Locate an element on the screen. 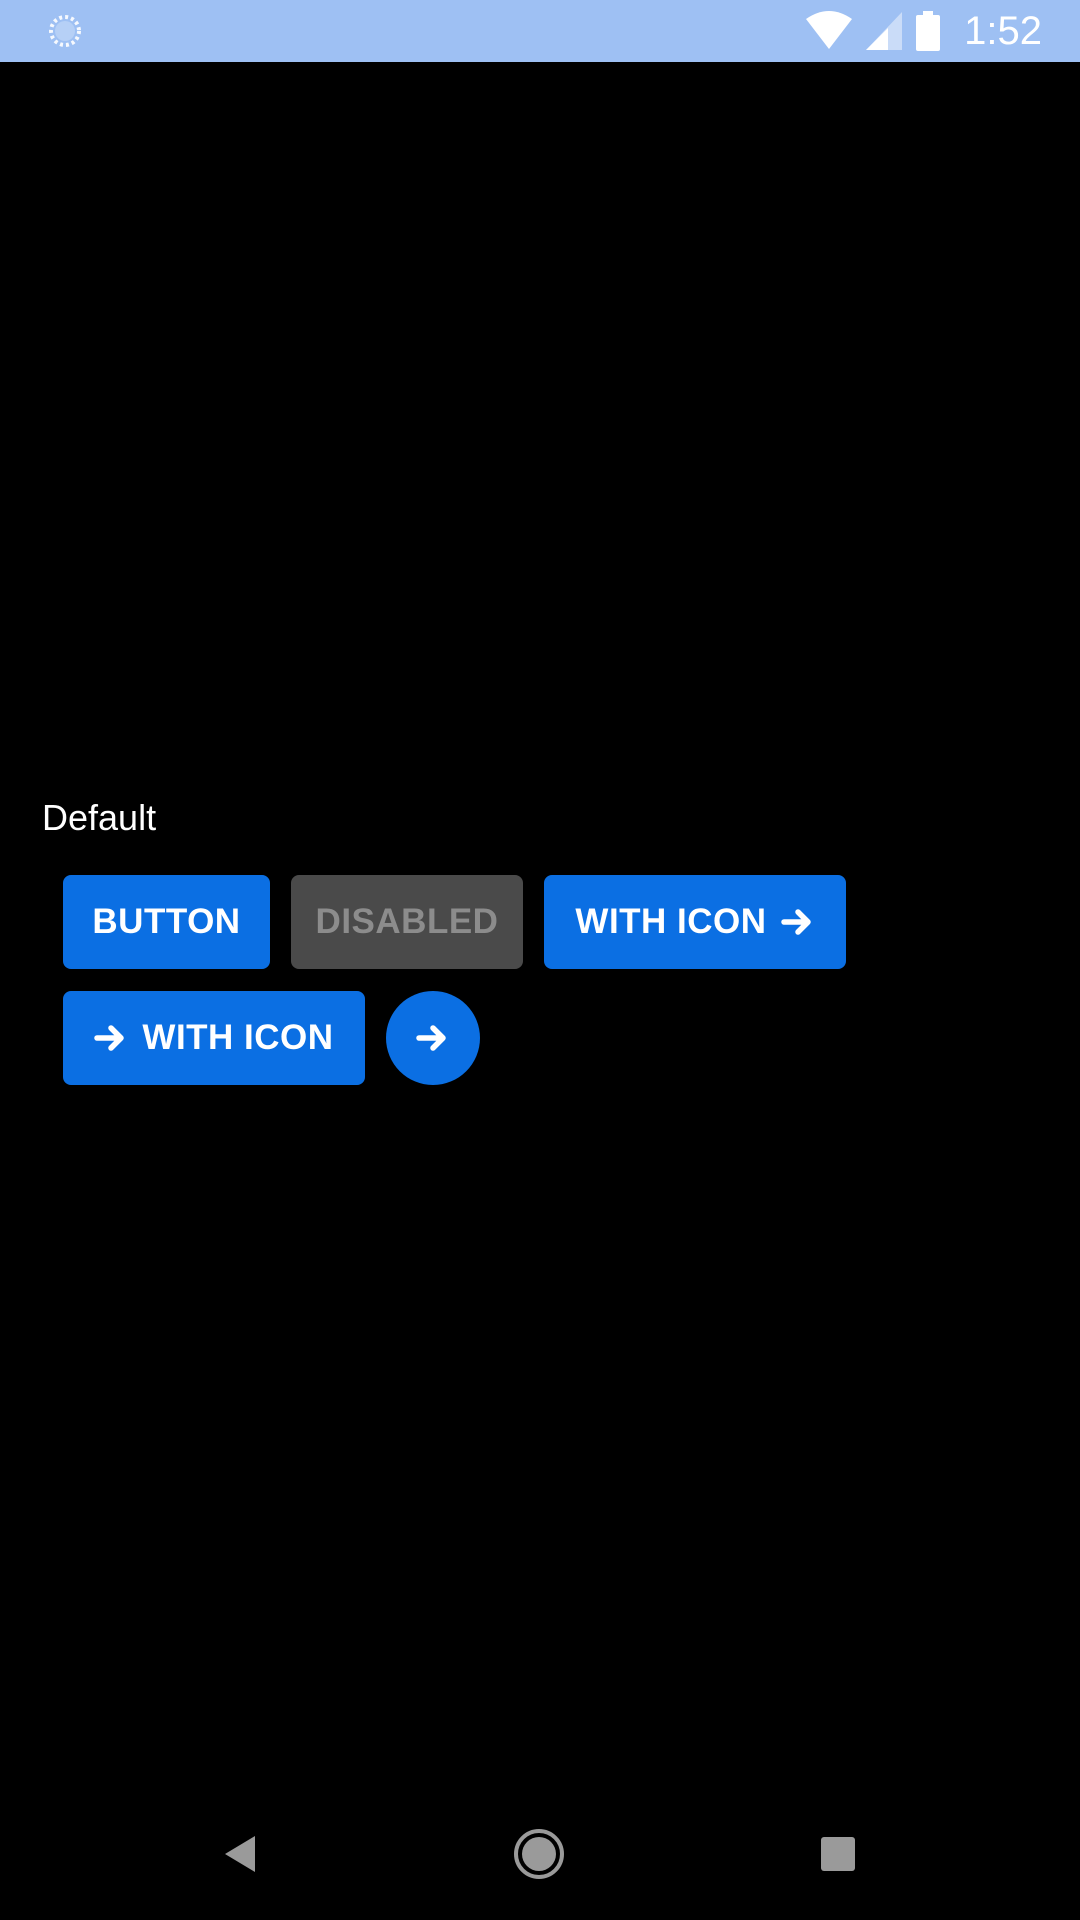 This screenshot has height=1920, width=1080. signal-icon is located at coordinates (884, 31).